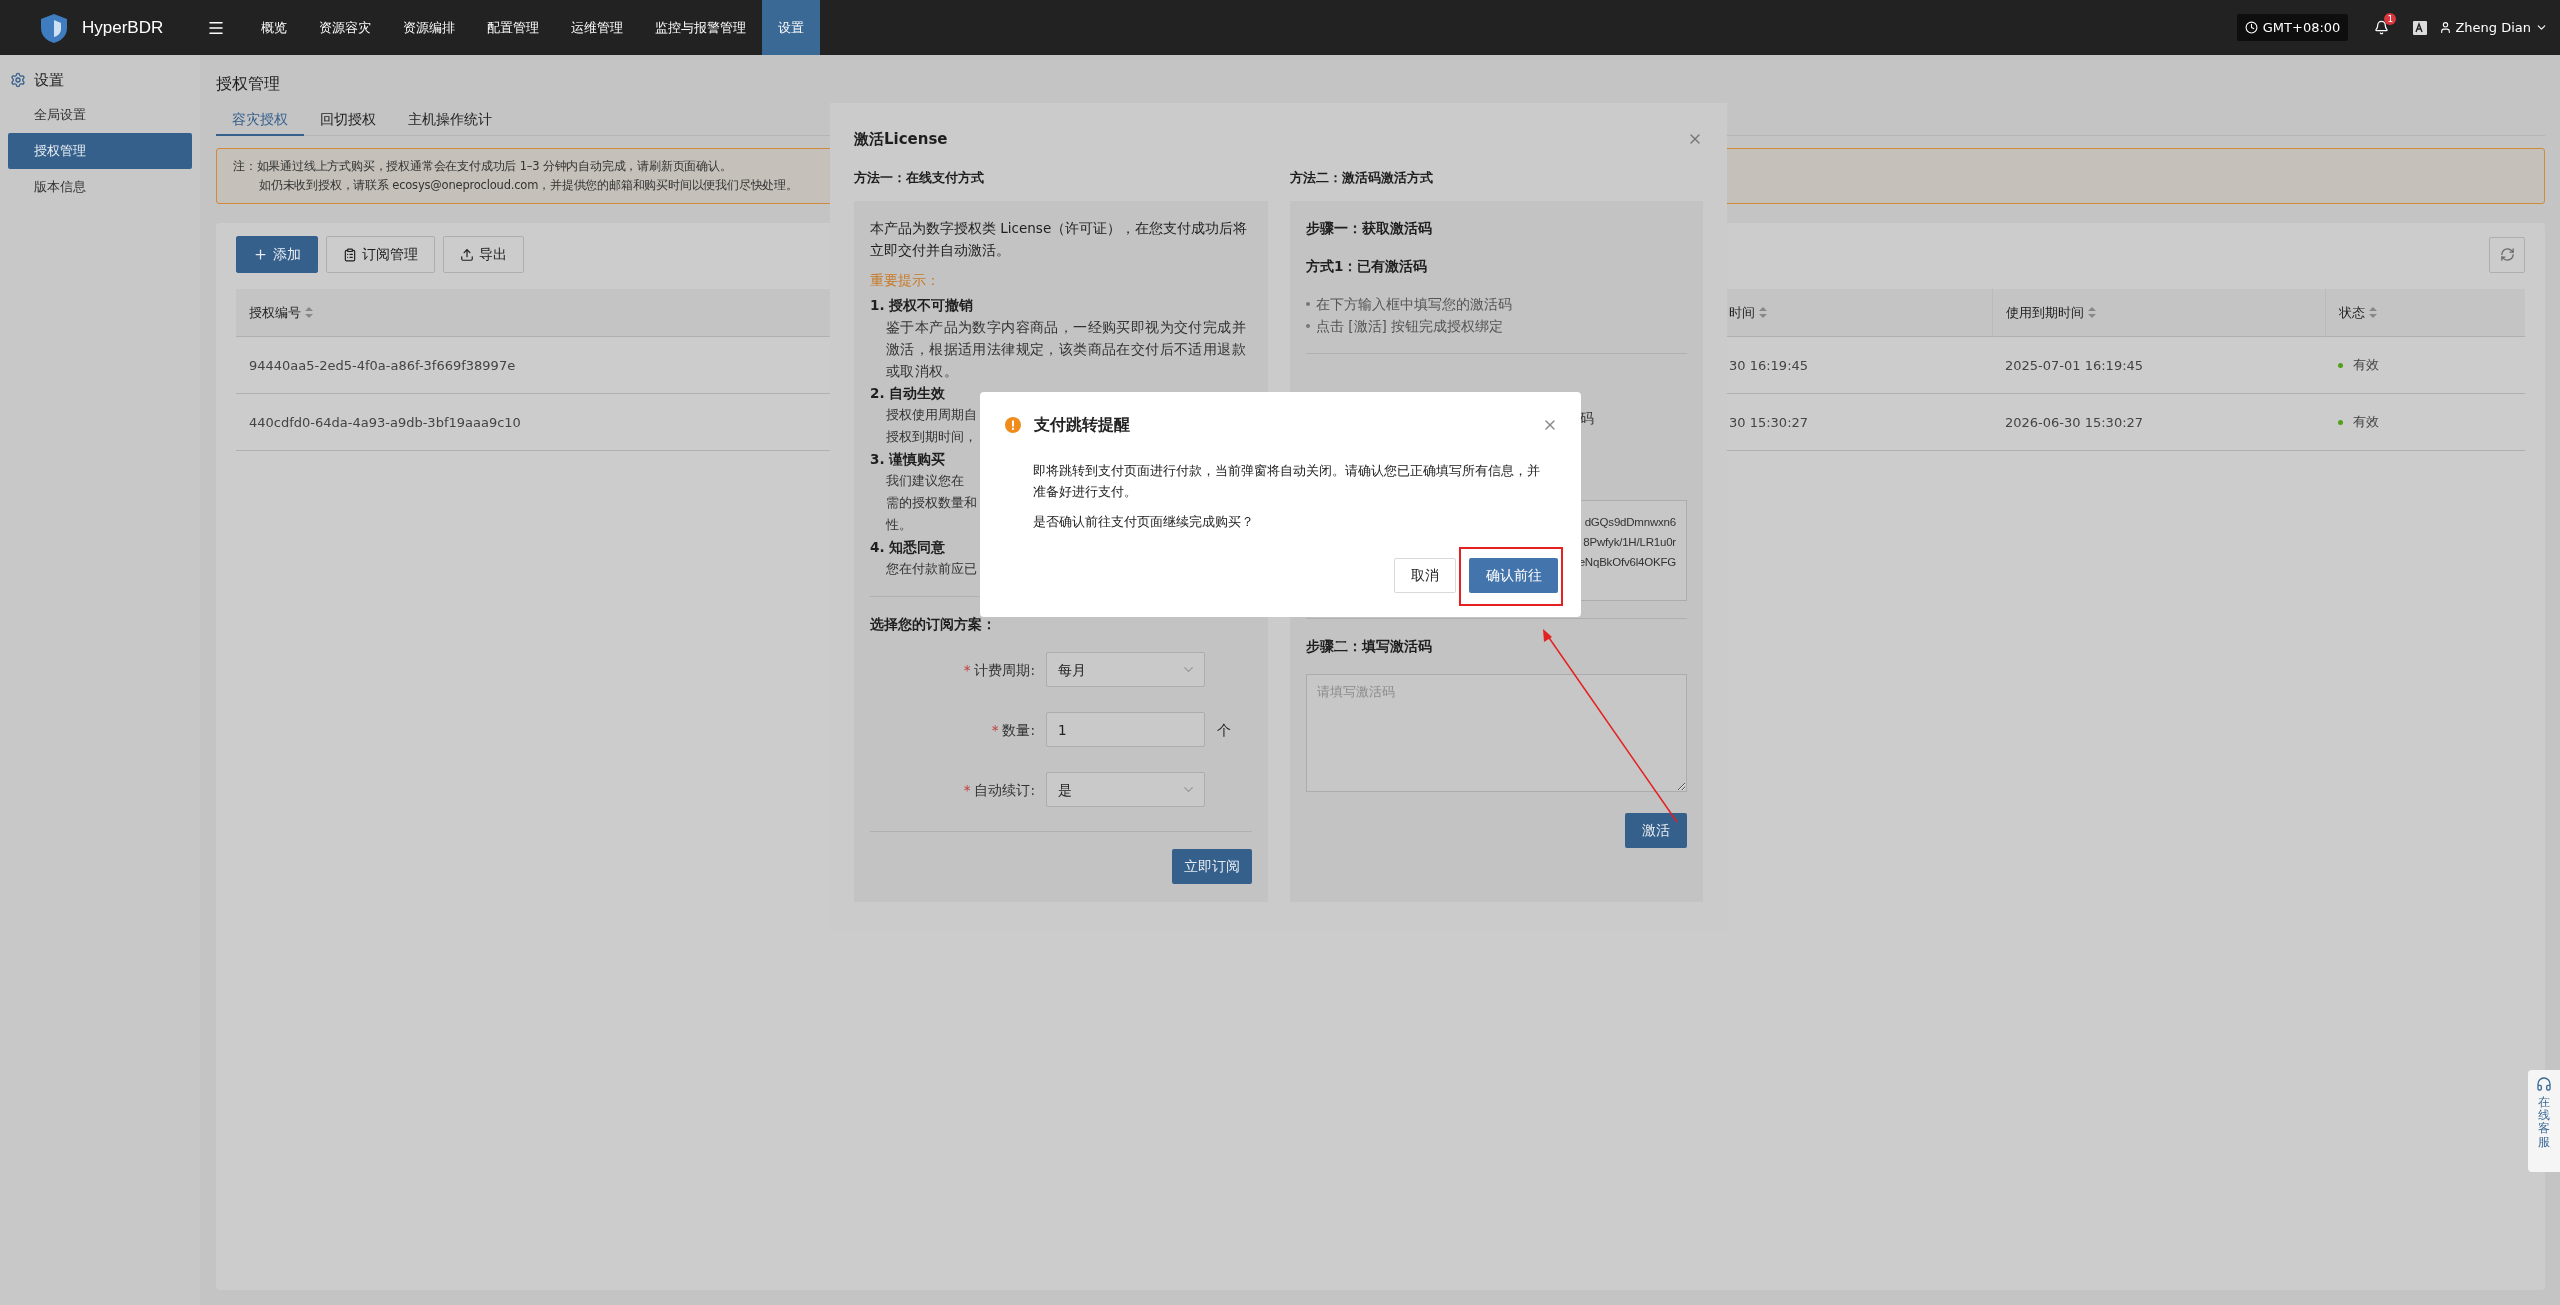  I want to click on nav-item: 概览, so click(274, 27).